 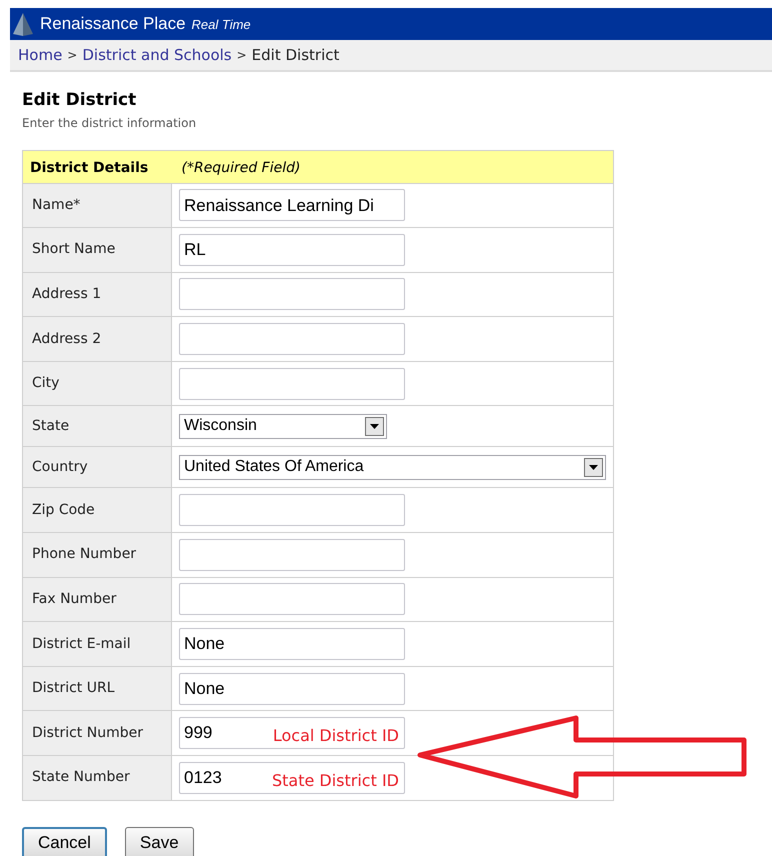 What do you see at coordinates (97, 467) in the screenshot?
I see `field-label: Country` at bounding box center [97, 467].